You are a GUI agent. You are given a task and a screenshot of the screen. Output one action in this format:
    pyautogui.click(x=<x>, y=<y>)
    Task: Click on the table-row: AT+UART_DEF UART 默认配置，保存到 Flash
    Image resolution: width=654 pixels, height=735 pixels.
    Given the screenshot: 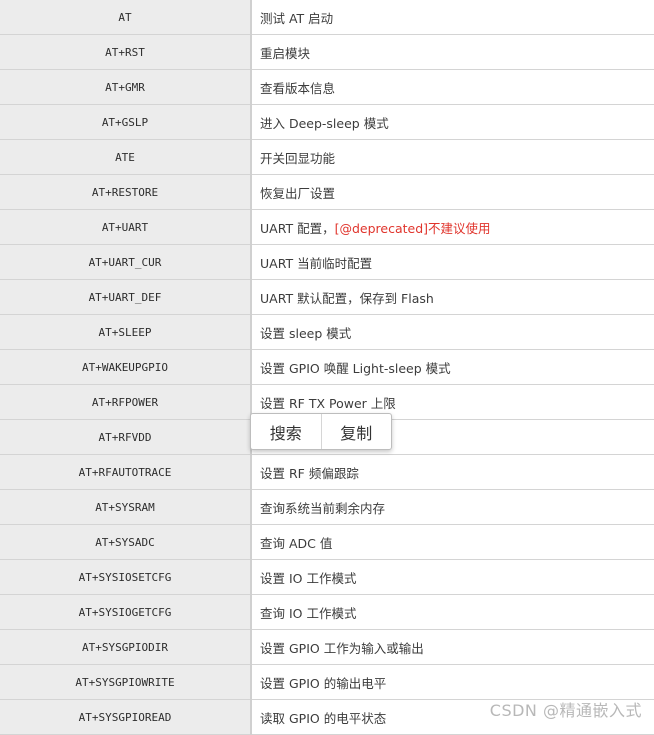 What is the action you would take?
    pyautogui.click(x=327, y=297)
    